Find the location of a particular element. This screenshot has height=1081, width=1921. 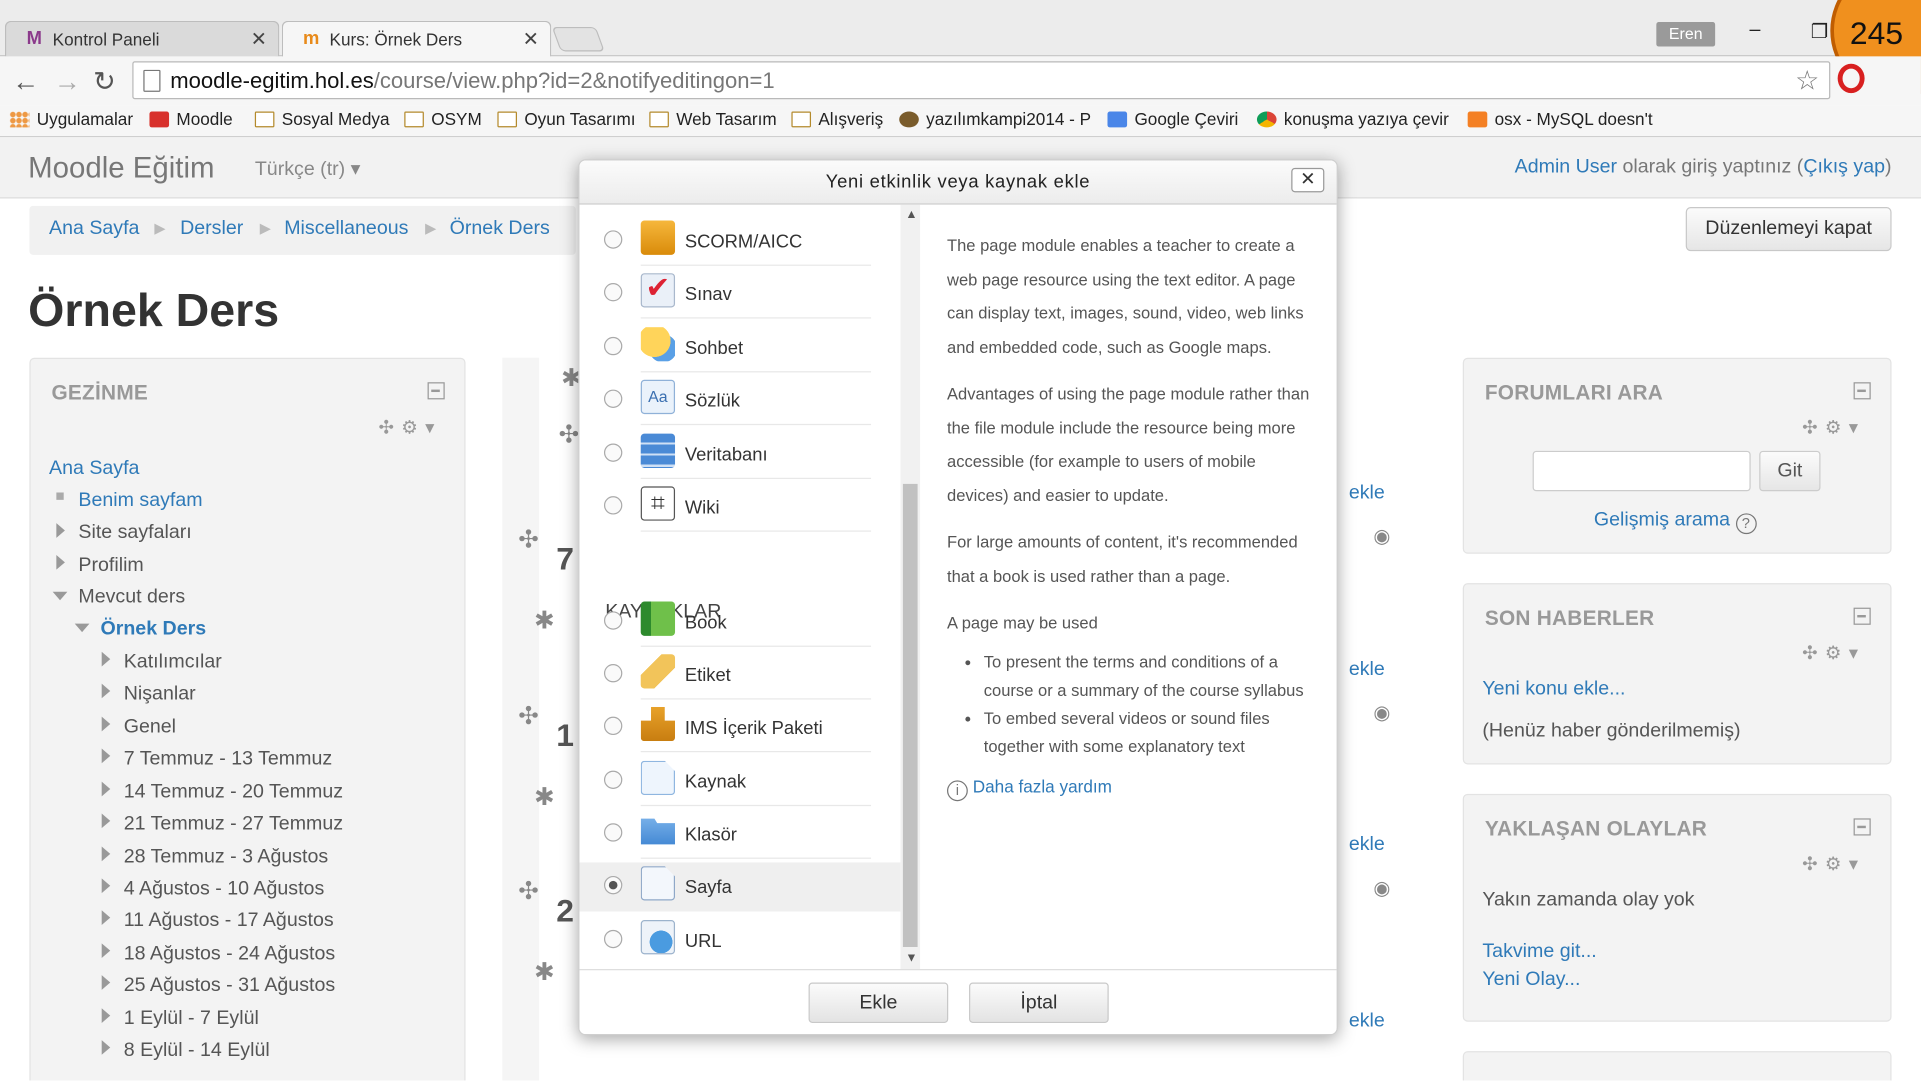

nav-week: 28 Temmuz - 3 Ağustos is located at coordinates (226, 858).